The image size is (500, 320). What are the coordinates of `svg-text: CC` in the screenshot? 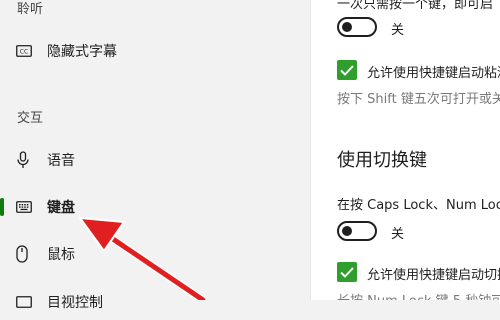 It's located at (24, 52).